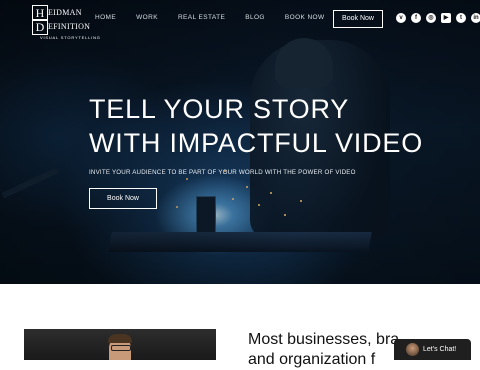 This screenshot has height=370, width=480. Describe the element at coordinates (324, 339) in the screenshot. I see `about-heading-line1: Most businesses, bra` at that location.